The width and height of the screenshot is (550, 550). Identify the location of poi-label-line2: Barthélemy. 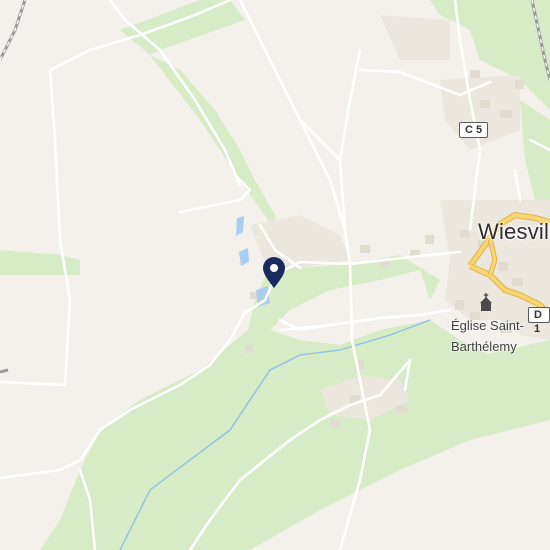
(484, 346).